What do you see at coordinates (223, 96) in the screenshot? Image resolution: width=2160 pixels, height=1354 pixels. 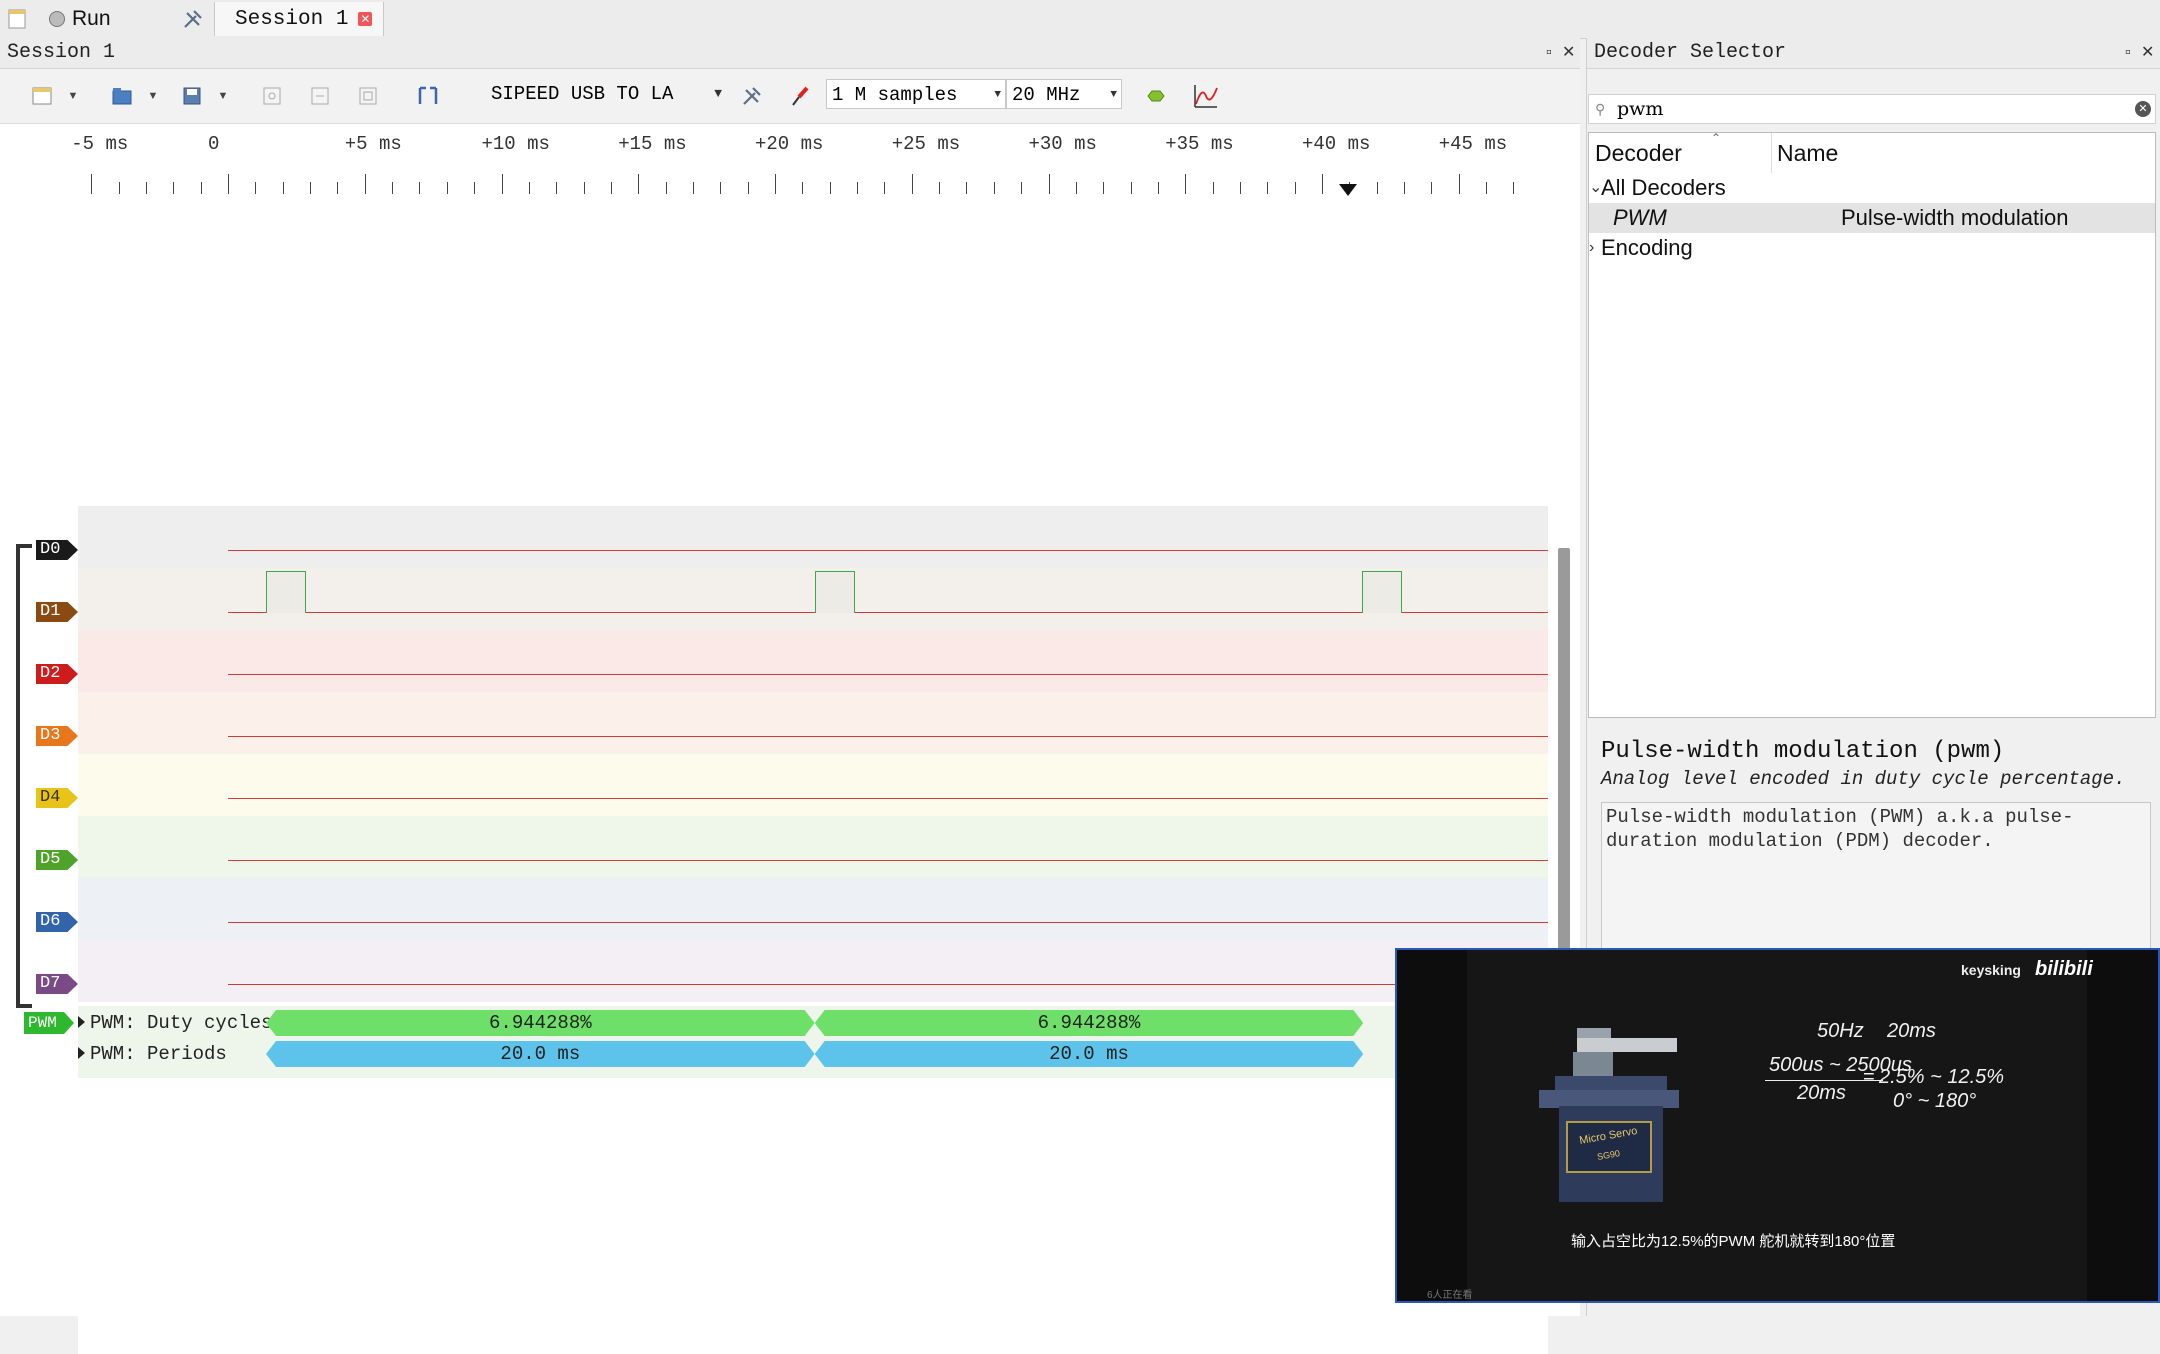 I see `save-dropdown-icon: ▼` at bounding box center [223, 96].